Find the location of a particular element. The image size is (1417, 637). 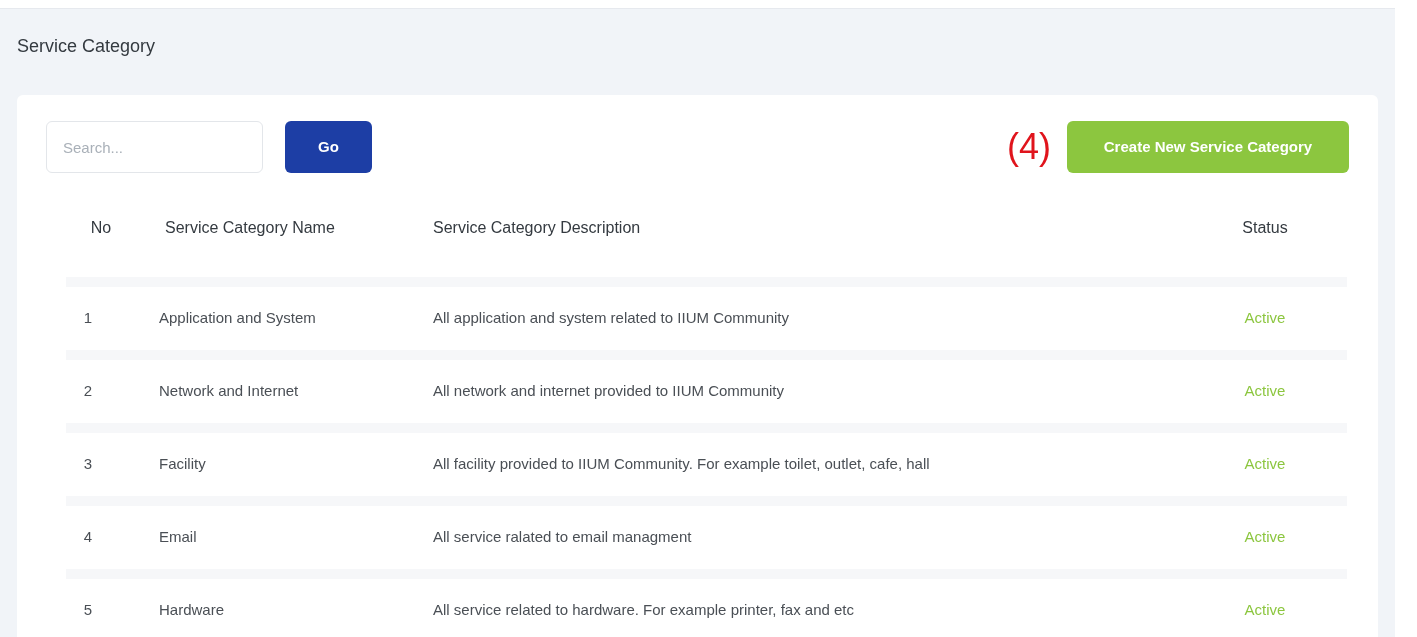

annotation-label: (4) is located at coordinates (1029, 147).